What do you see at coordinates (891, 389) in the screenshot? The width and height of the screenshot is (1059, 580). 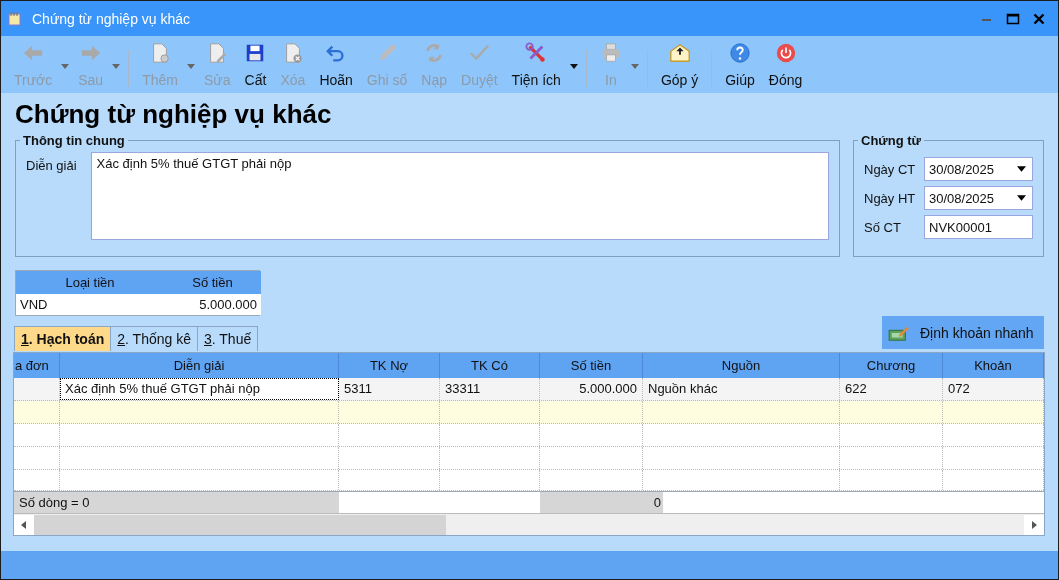 I see `table-cell: 622` at bounding box center [891, 389].